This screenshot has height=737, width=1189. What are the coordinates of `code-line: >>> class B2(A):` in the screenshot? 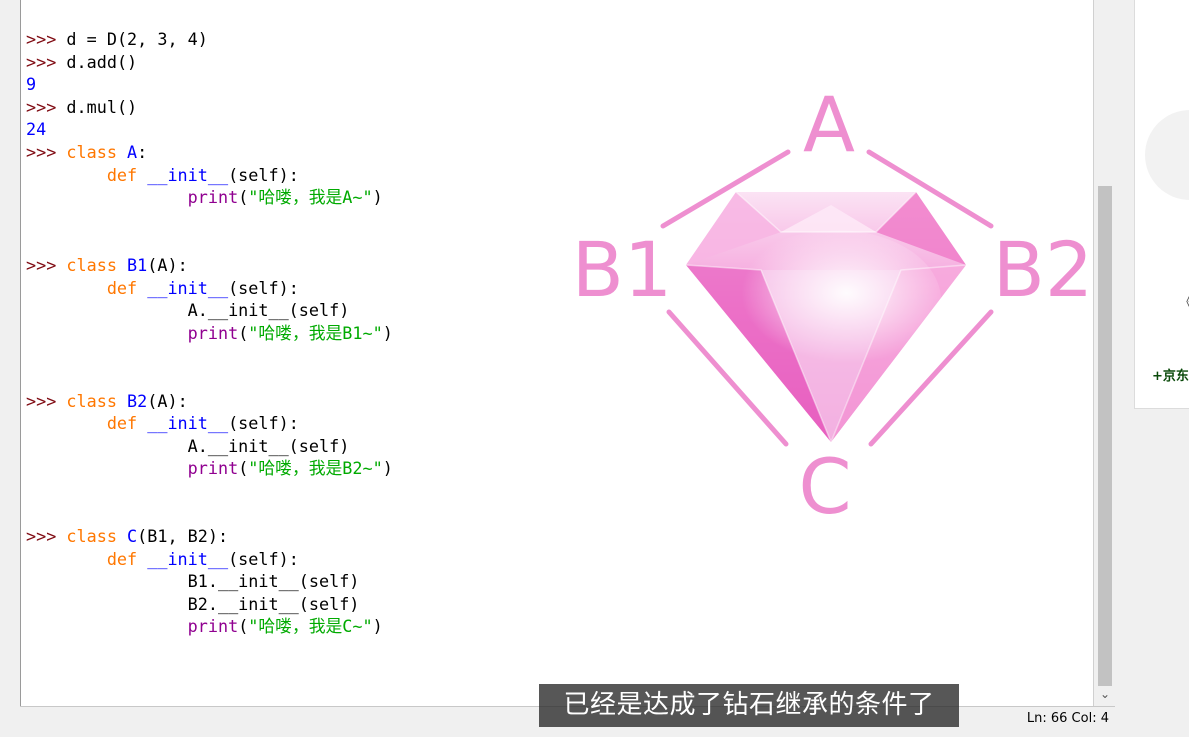 It's located at (209, 401).